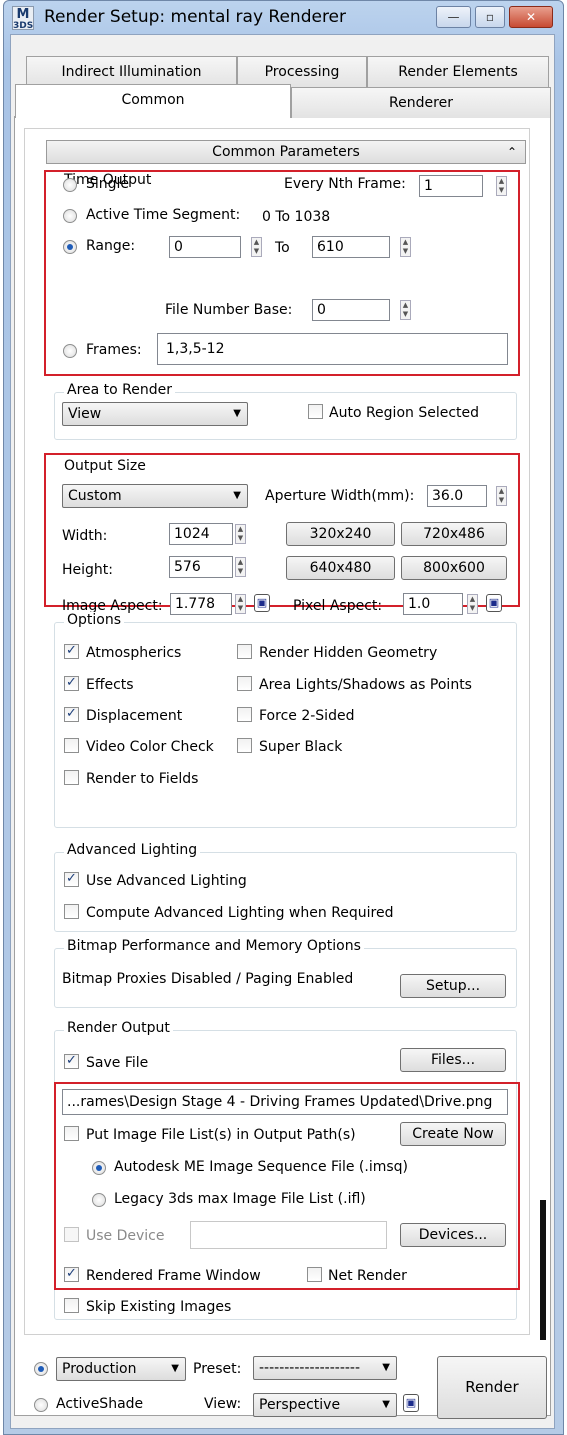 The width and height of the screenshot is (567, 1435). What do you see at coordinates (71, 1234) in the screenshot?
I see `use-device-checkbox` at bounding box center [71, 1234].